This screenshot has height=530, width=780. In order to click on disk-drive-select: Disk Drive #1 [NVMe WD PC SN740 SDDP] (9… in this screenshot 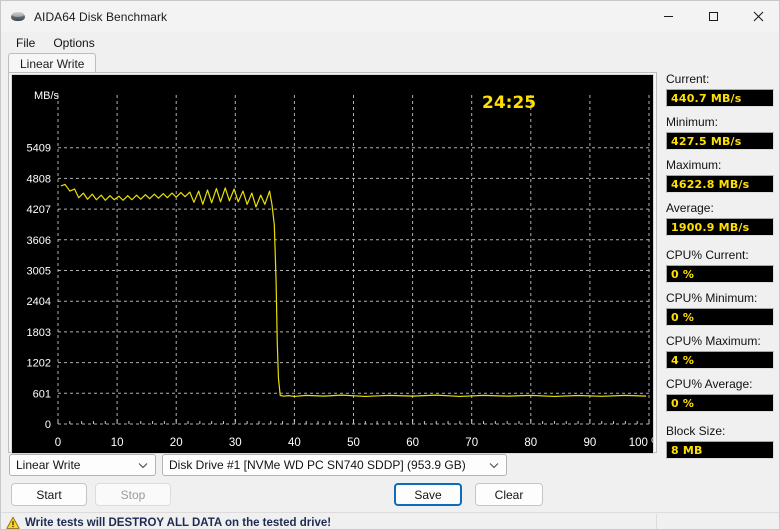, I will do `click(334, 465)`.